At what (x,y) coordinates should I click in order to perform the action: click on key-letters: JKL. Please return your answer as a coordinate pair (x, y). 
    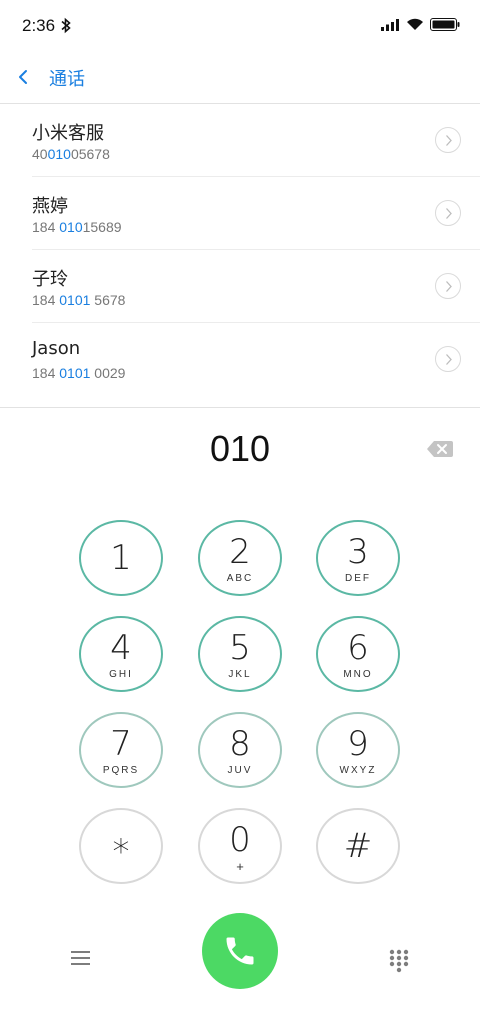
    Looking at the image, I should click on (240, 674).